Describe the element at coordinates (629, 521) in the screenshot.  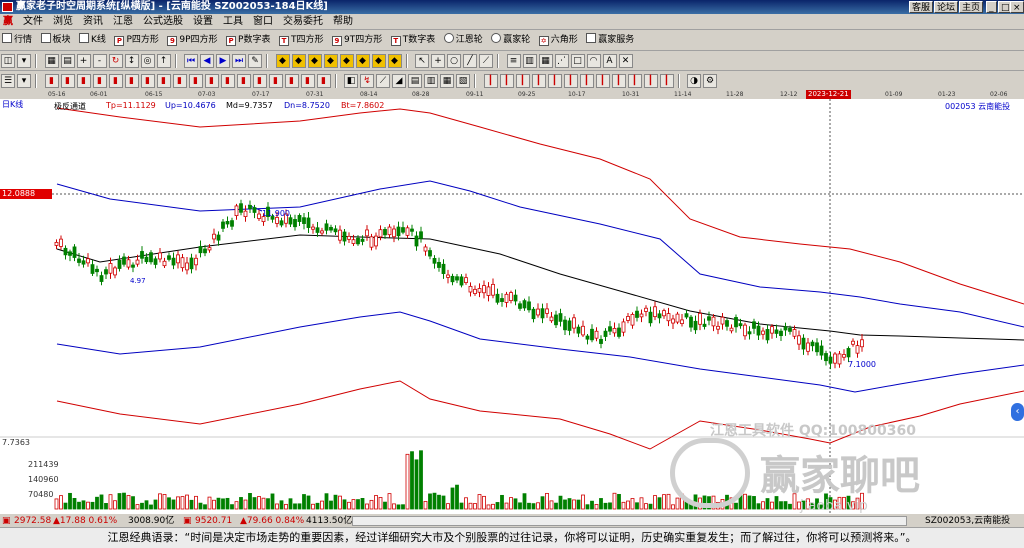
I see `horizontal-scrollbar` at that location.